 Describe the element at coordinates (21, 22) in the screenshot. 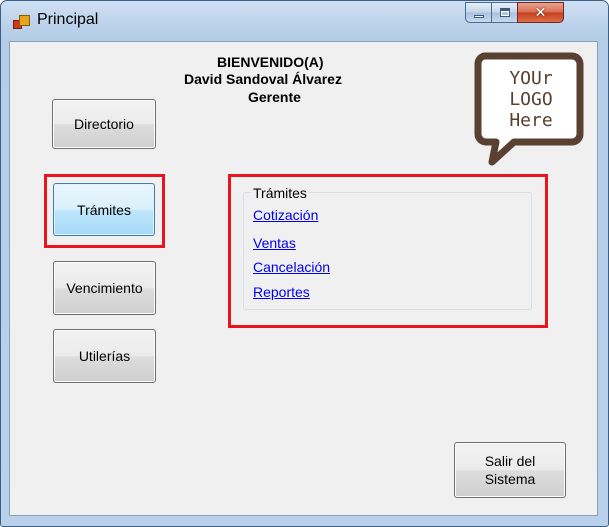

I see `app-icon` at that location.